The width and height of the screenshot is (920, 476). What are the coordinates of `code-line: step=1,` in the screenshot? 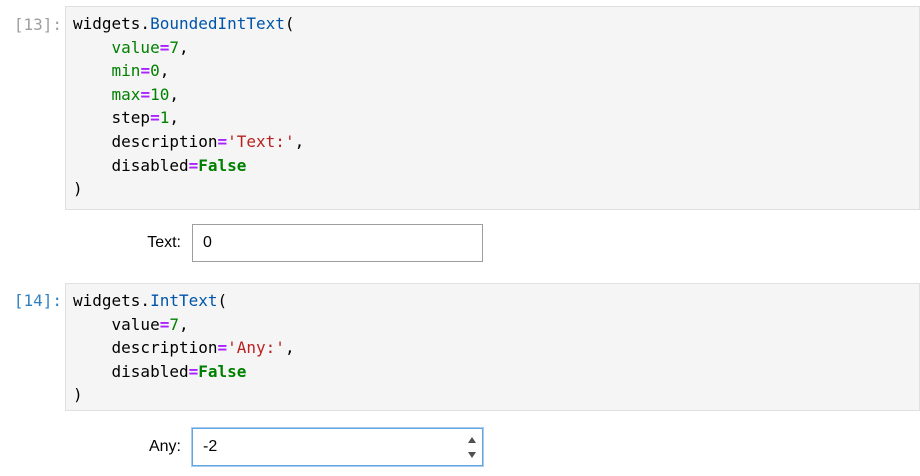 It's located at (496, 118).